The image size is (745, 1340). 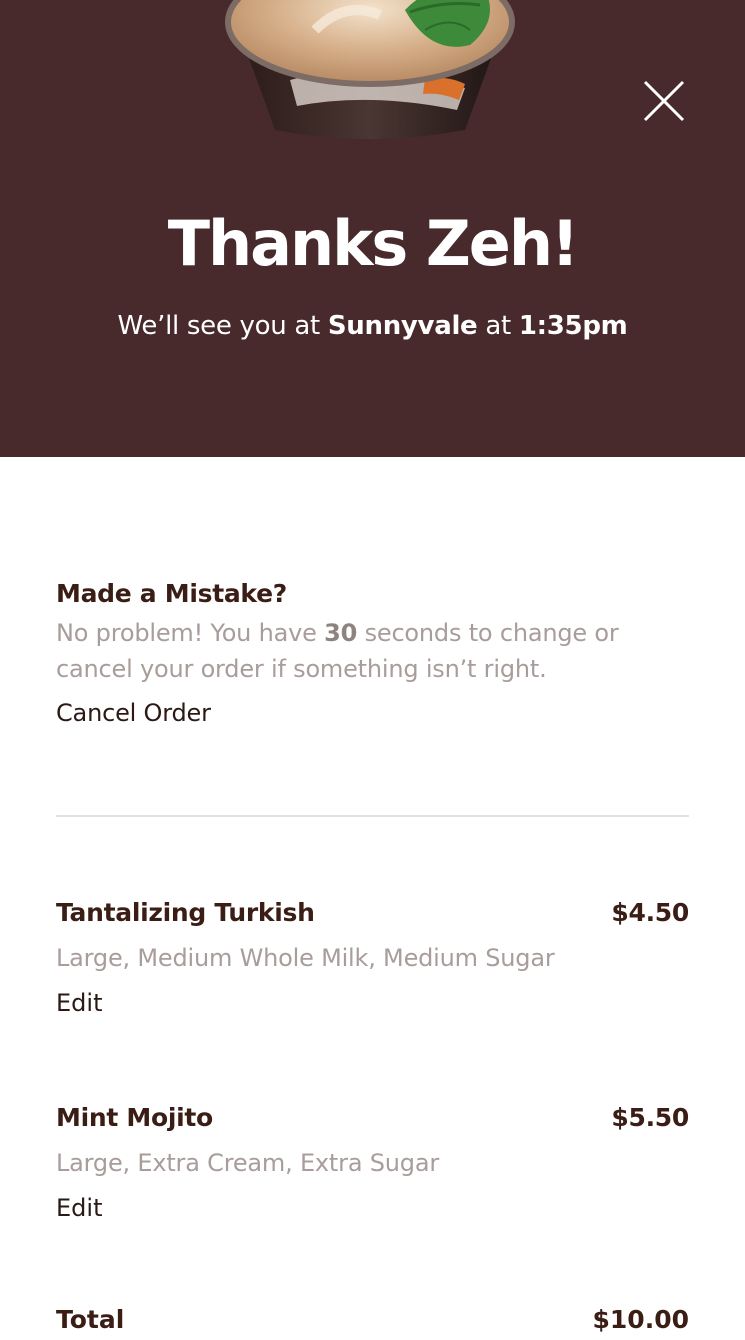 I want to click on order-total: Total $10.00, so click(x=372, y=1320).